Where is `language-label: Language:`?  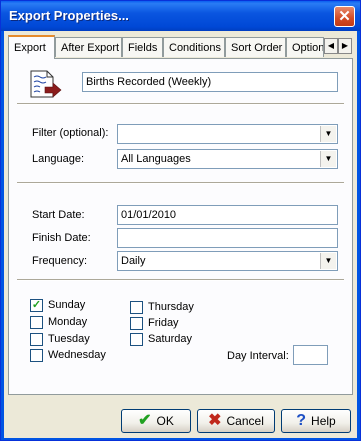 language-label: Language: is located at coordinates (58, 159).